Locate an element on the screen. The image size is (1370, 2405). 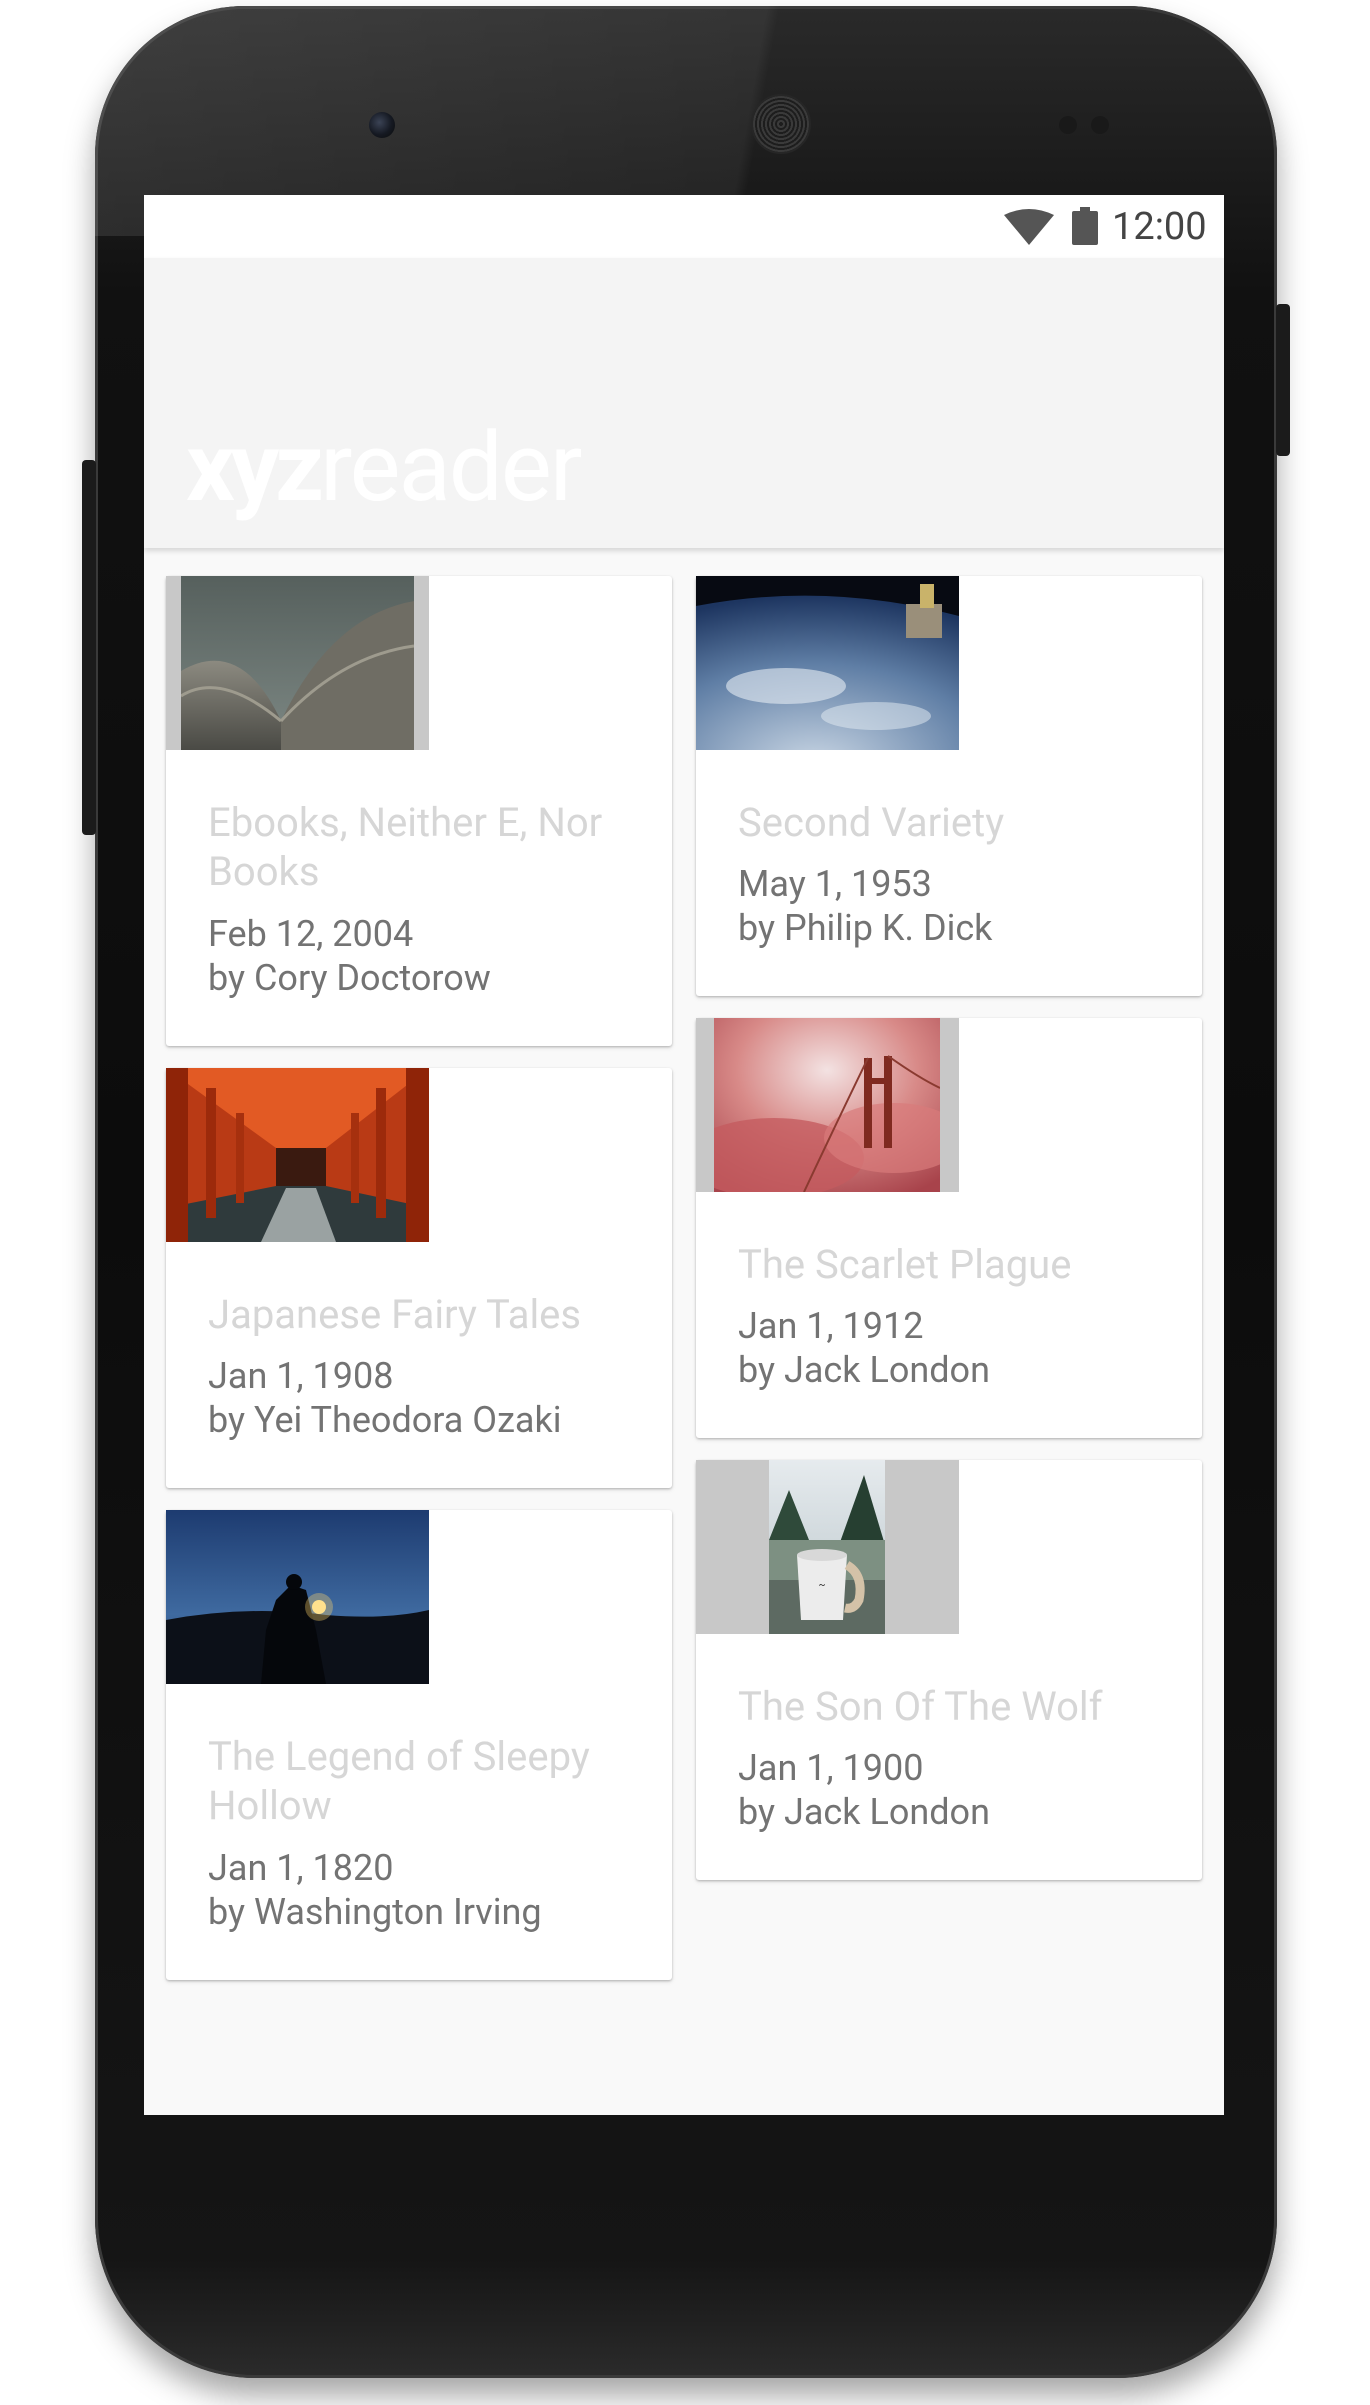
article-date: Jan 1, 1900 is located at coordinates (831, 1768).